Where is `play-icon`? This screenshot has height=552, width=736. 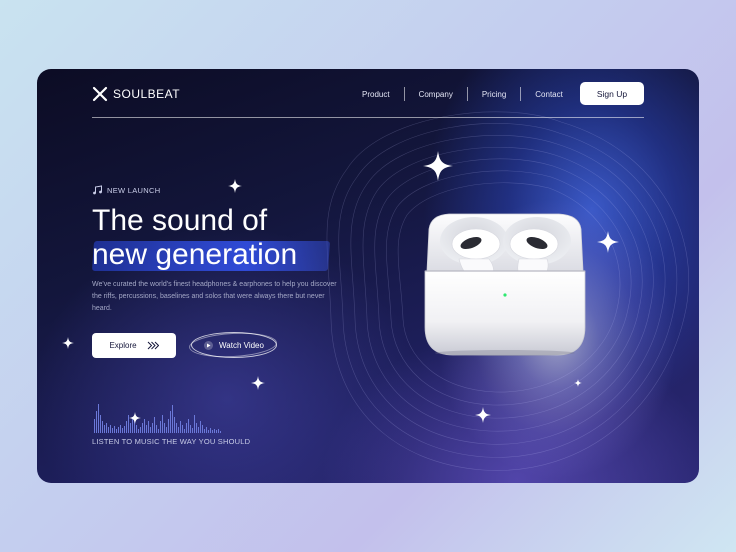 play-icon is located at coordinates (209, 345).